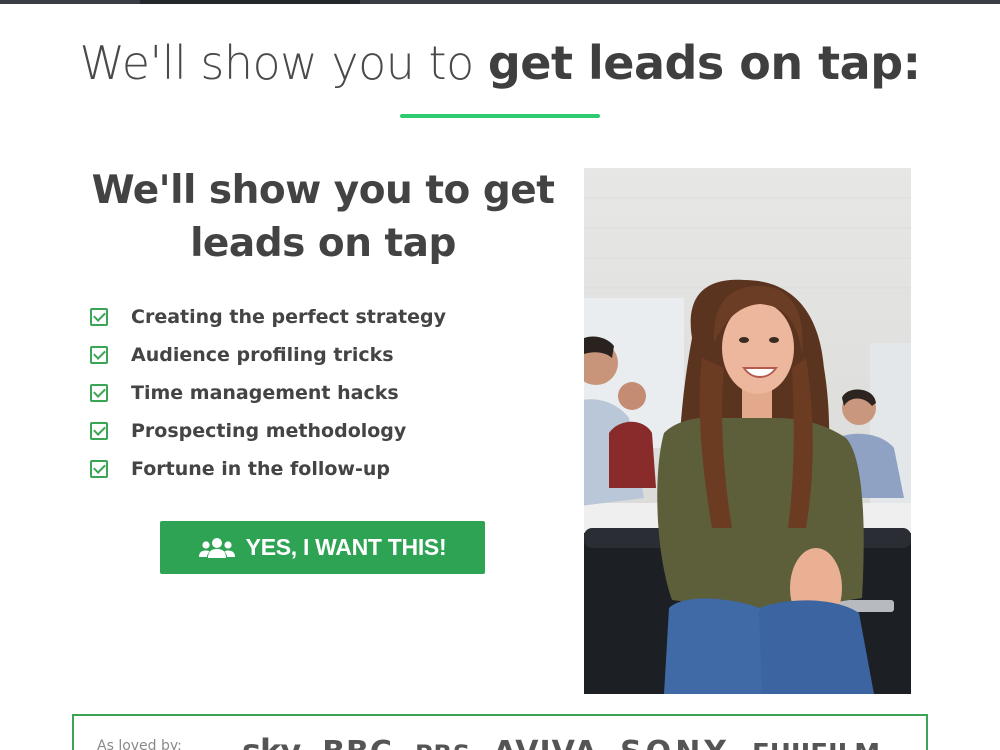 Image resolution: width=1000 pixels, height=750 pixels. I want to click on hero-title-light: We'll show you to, so click(283, 63).